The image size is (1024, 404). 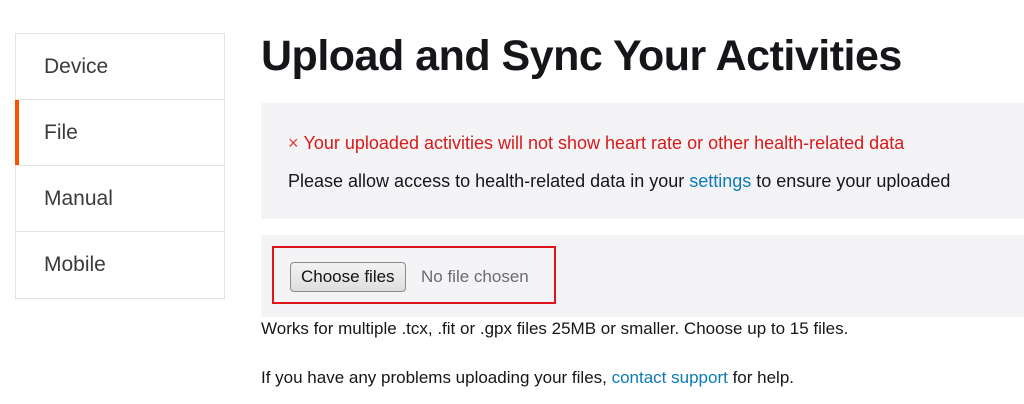 I want to click on sidebar-item-label: Mobile, so click(x=75, y=264).